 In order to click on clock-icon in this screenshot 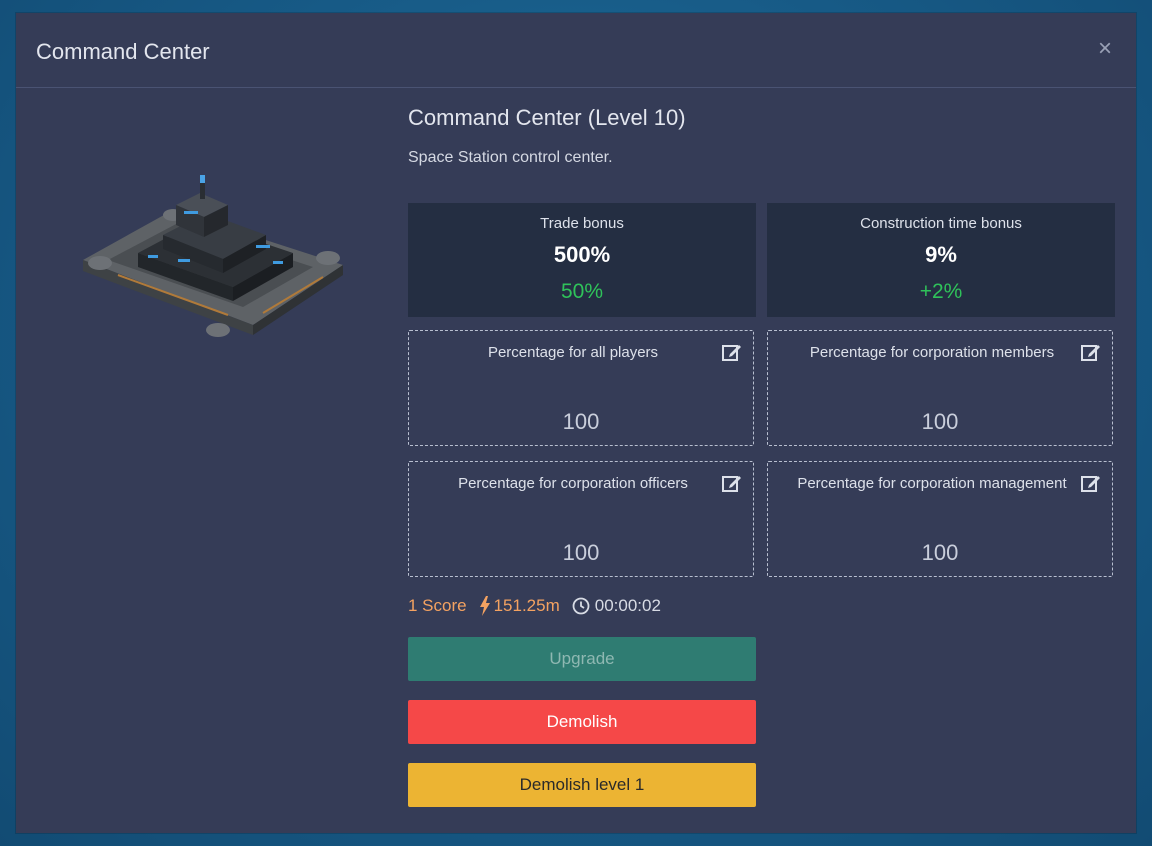, I will do `click(581, 606)`.